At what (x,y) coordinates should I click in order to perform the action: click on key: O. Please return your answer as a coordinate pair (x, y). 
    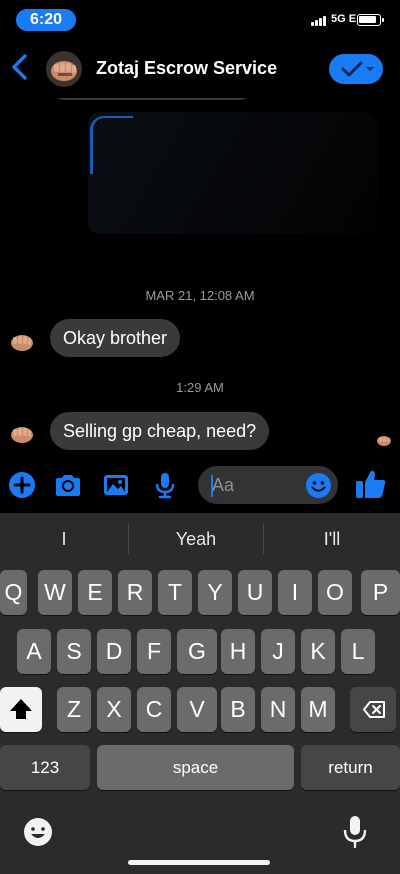
    Looking at the image, I should click on (335, 592).